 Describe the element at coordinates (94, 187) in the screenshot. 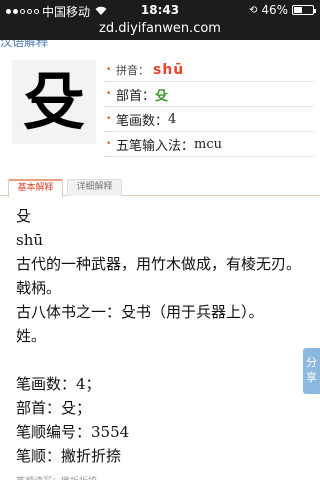

I see `tab-detailed: 详细解释` at that location.